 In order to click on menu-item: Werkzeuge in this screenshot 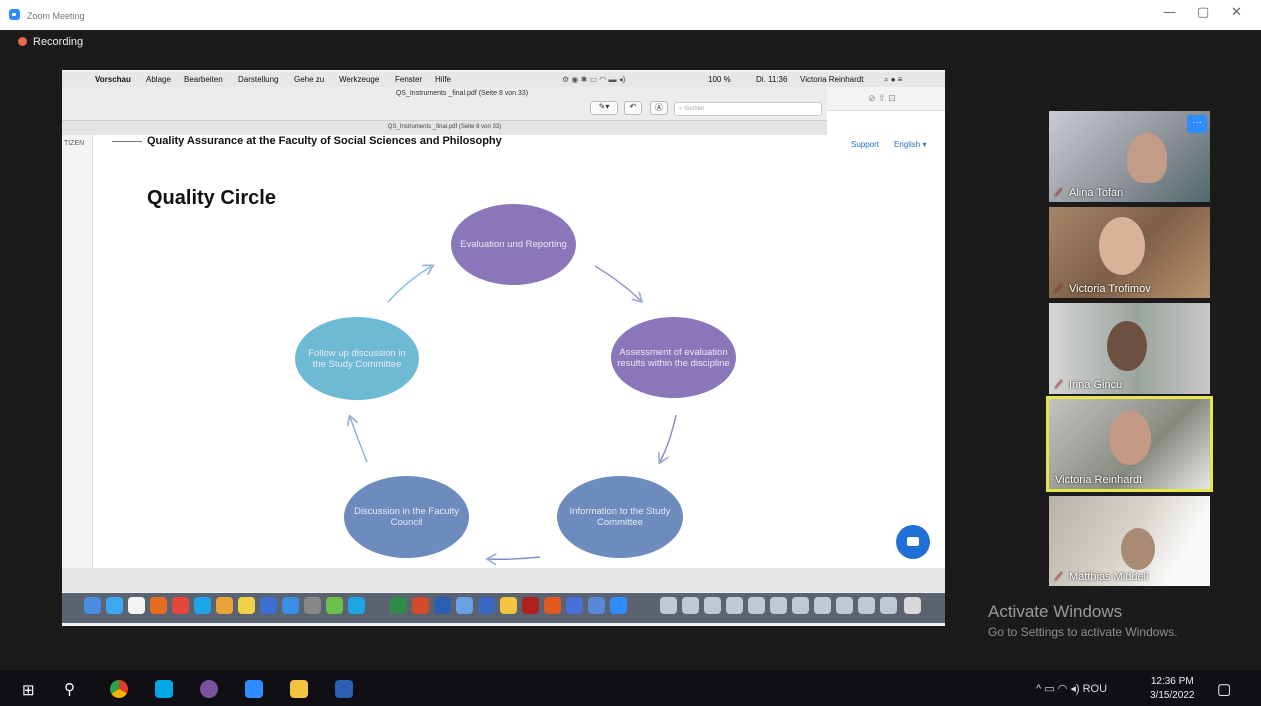, I will do `click(359, 79)`.